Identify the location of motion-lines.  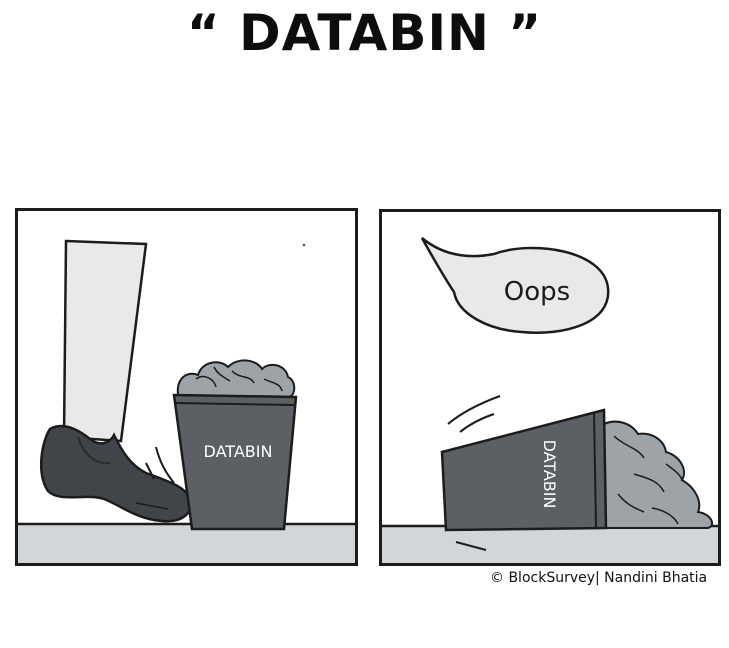
(474, 410).